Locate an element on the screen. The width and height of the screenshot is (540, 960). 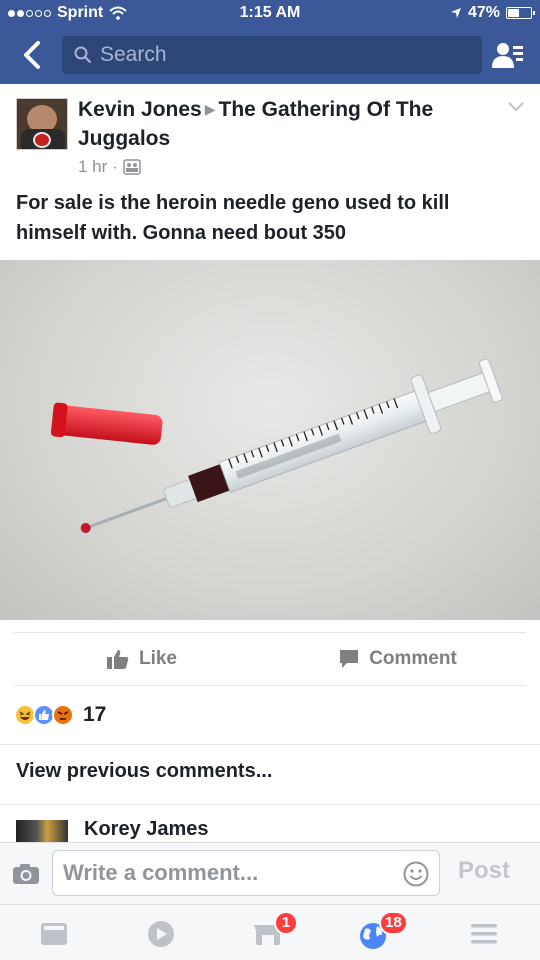
tab-news-feed is located at coordinates (54, 934).